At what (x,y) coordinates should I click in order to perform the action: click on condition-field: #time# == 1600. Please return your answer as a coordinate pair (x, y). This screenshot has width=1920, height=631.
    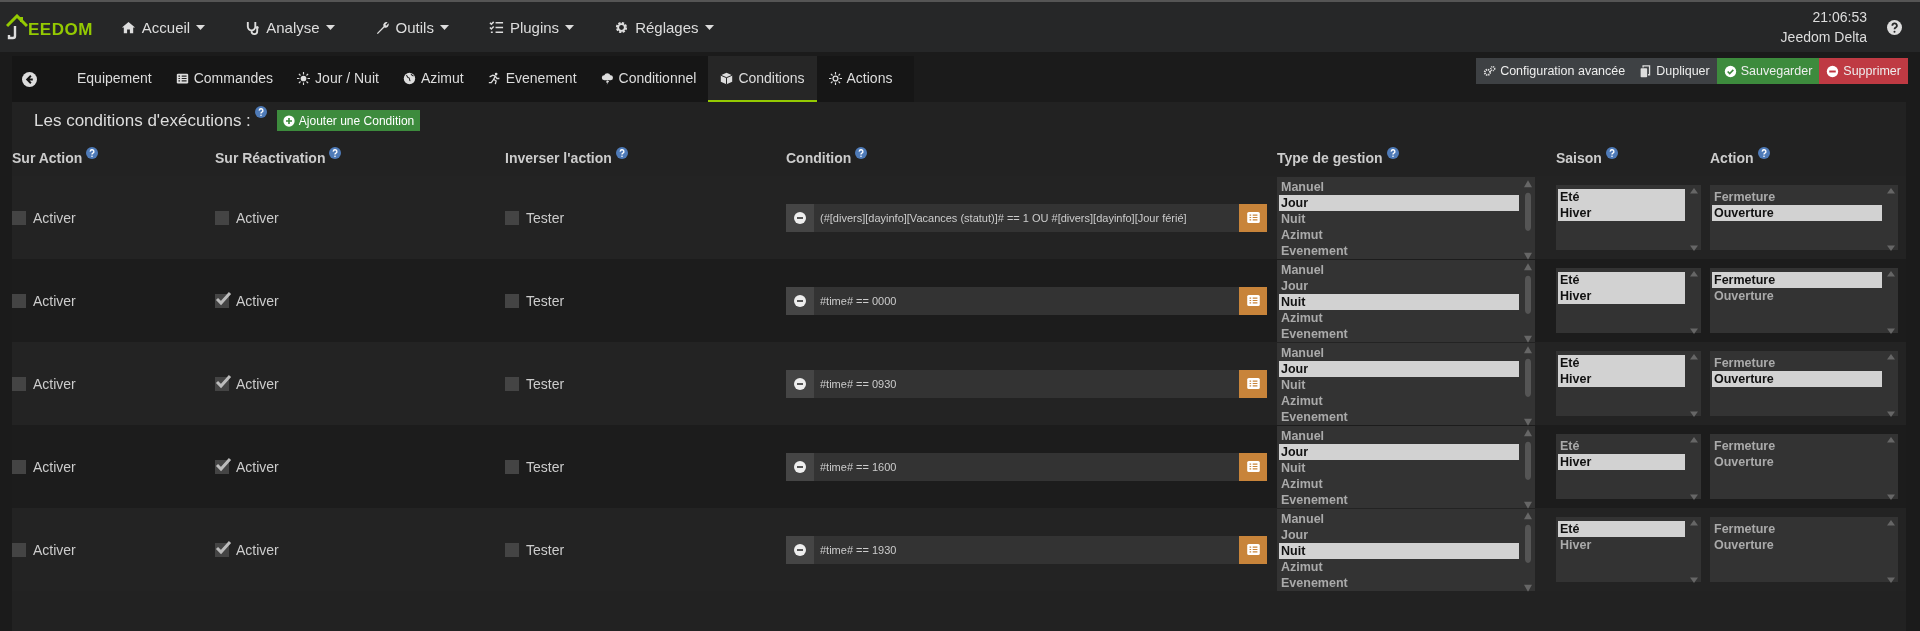
    Looking at the image, I should click on (1026, 466).